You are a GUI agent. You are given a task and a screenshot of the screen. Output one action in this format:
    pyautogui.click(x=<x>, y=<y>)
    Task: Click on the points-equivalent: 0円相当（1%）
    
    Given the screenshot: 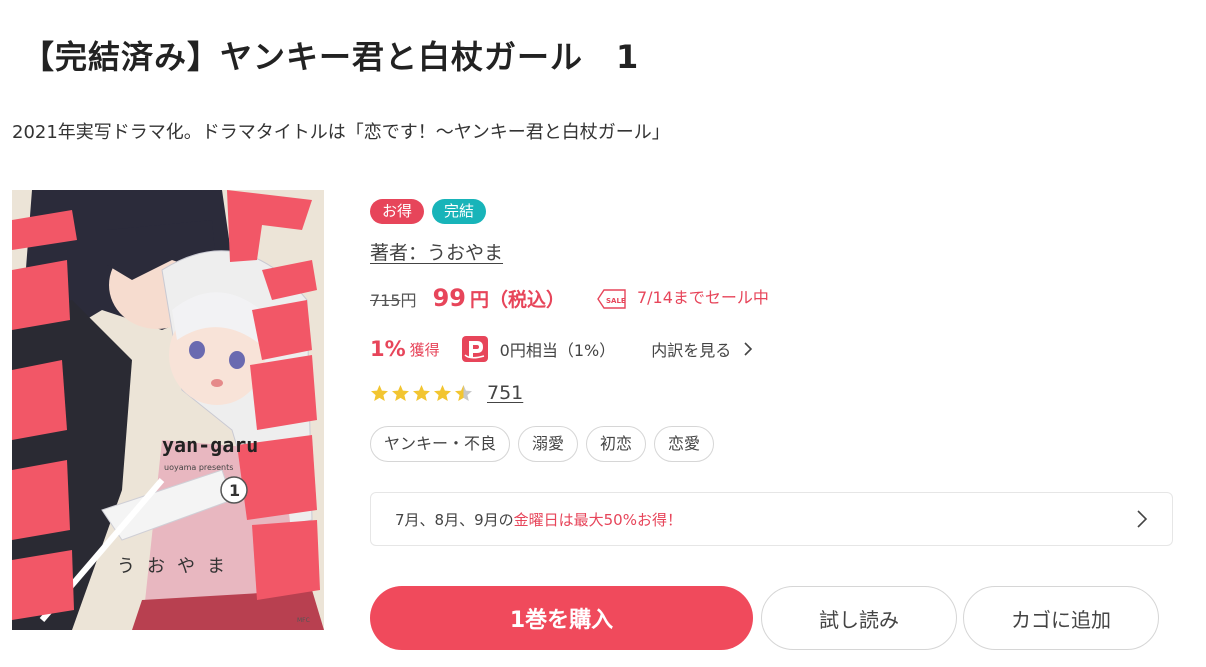 What is the action you would take?
    pyautogui.click(x=557, y=350)
    